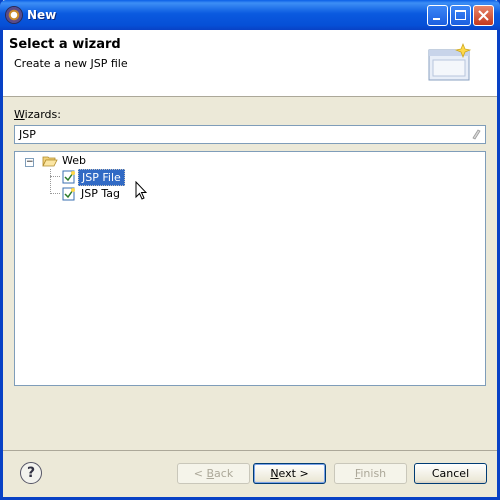  Describe the element at coordinates (31, 473) in the screenshot. I see `help-icon: ?` at that location.